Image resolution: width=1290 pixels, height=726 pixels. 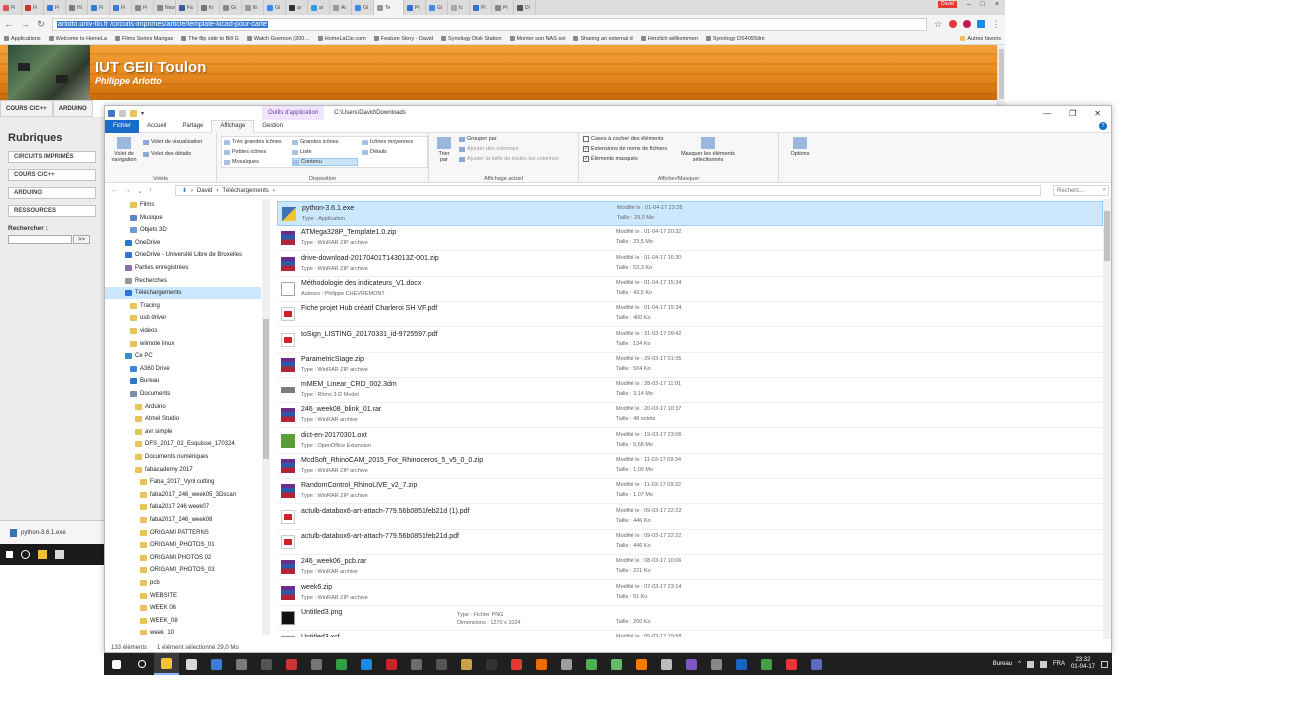 I want to click on bookmark-item: The flip side to Bill G, so click(x=210, y=39).